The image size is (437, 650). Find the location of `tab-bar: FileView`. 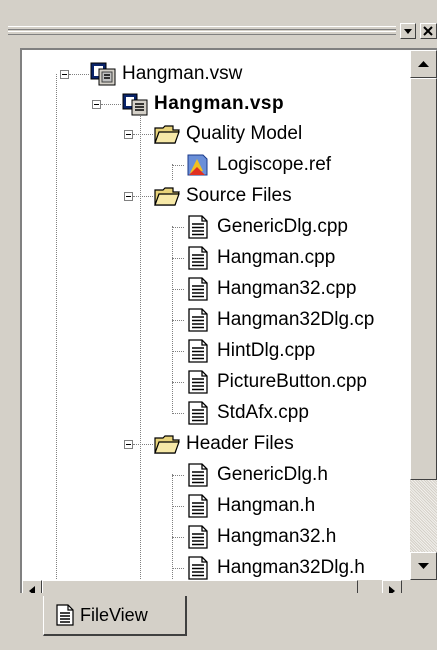

tab-bar: FileView is located at coordinates (218, 623).